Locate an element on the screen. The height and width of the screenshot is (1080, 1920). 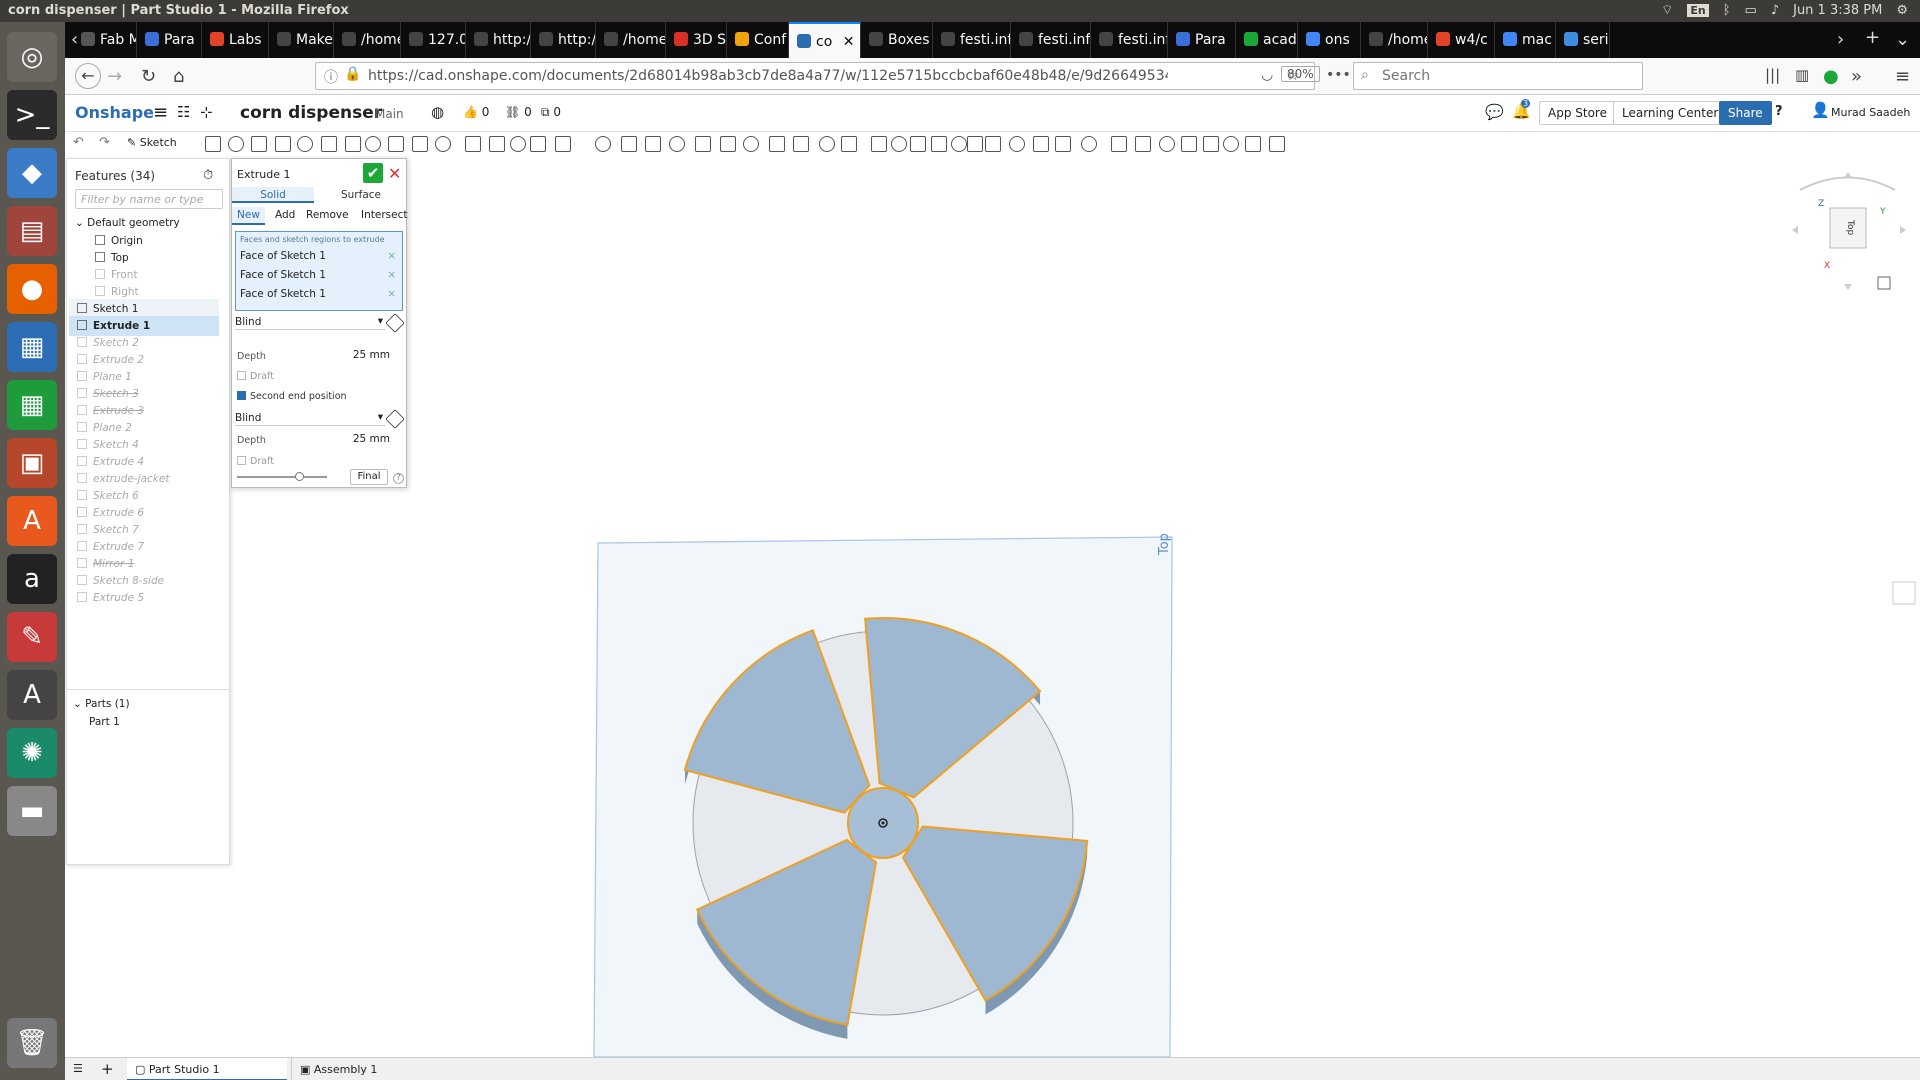
view-cube: Top Z Y X is located at coordinates (1849, 231).